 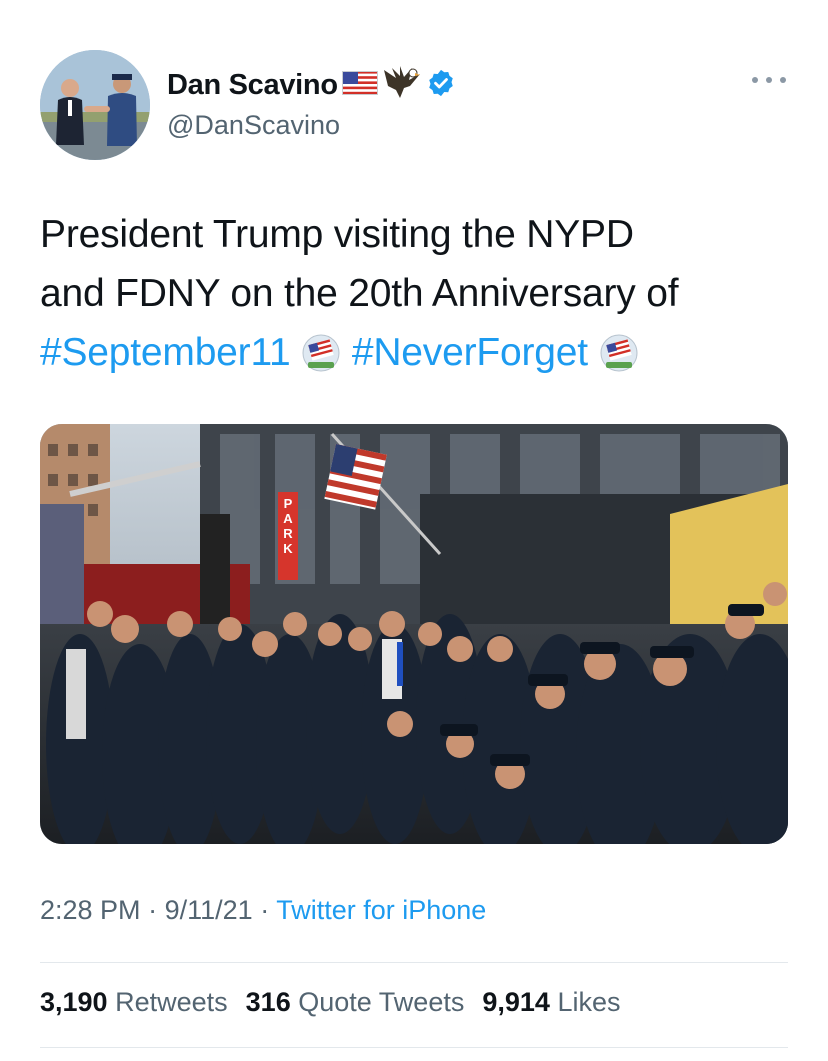 What do you see at coordinates (288, 503) in the screenshot?
I see `park-sign-text: P` at bounding box center [288, 503].